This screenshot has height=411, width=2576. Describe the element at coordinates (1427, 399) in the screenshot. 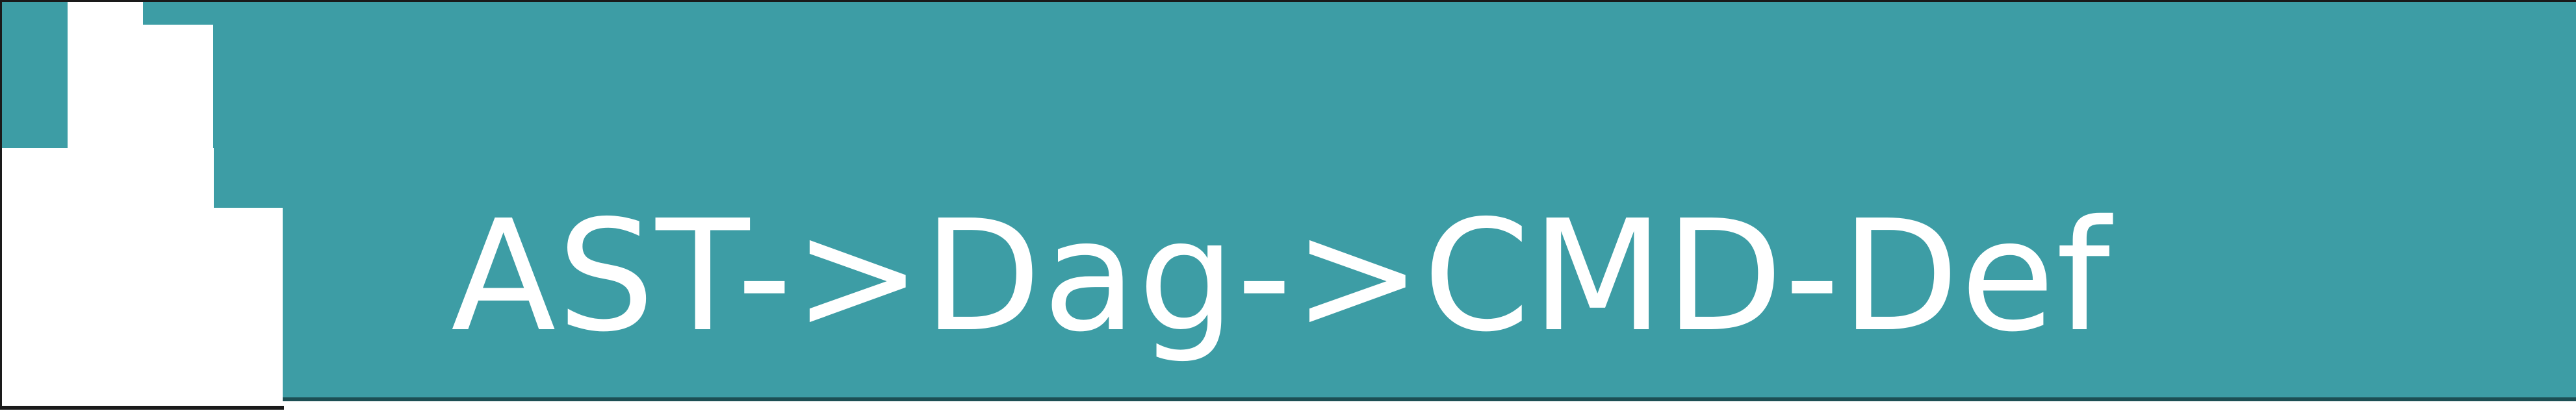

I see `banner-bottom-rule` at that location.